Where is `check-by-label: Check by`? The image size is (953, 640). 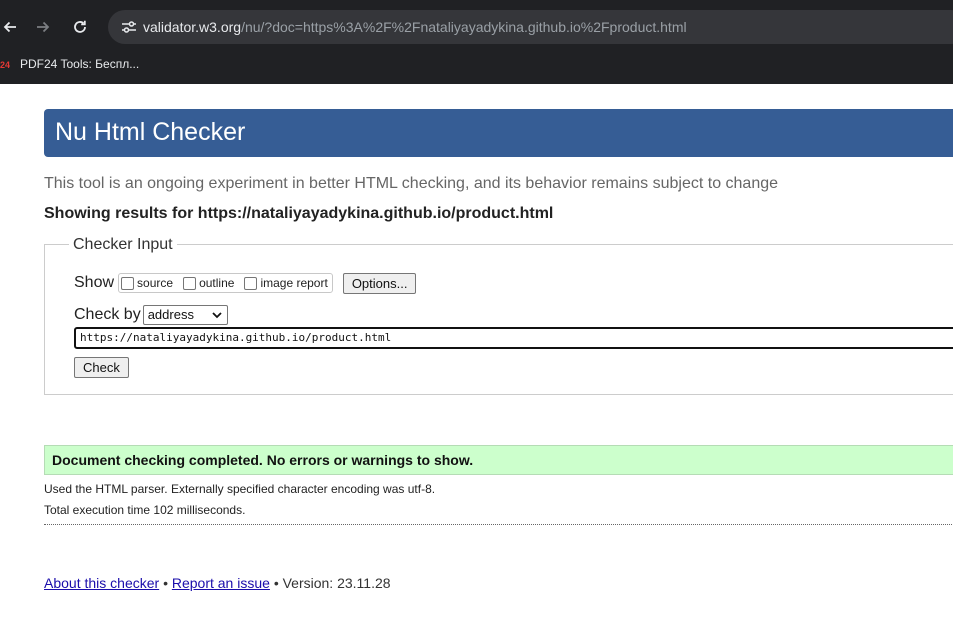 check-by-label: Check by is located at coordinates (107, 314).